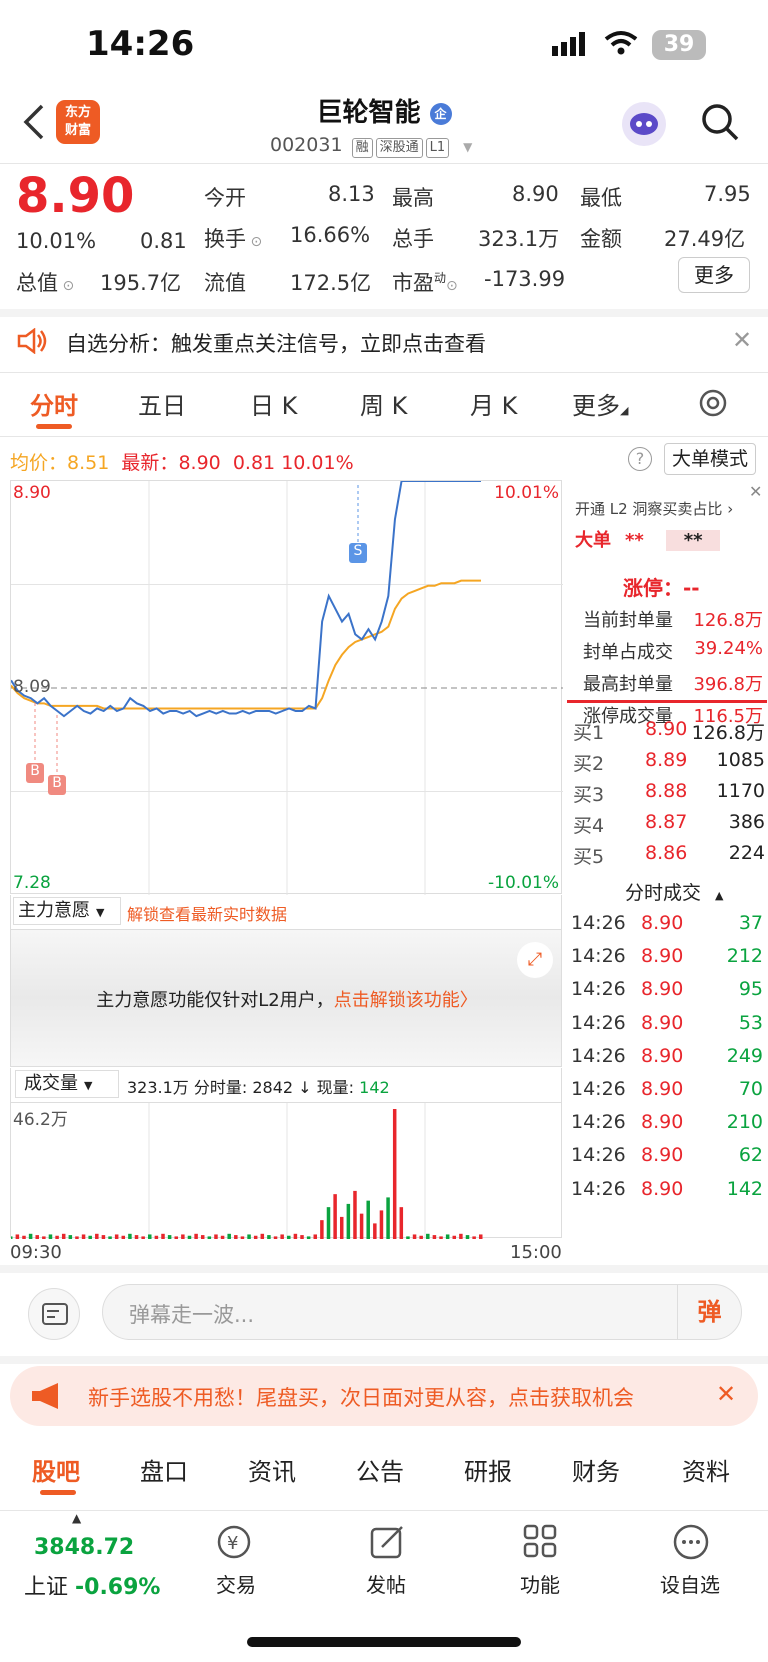 The image size is (768, 1662). Describe the element at coordinates (654, 508) in the screenshot. I see `l2-link: 开通 L2 洞察买卖占比 ›` at that location.